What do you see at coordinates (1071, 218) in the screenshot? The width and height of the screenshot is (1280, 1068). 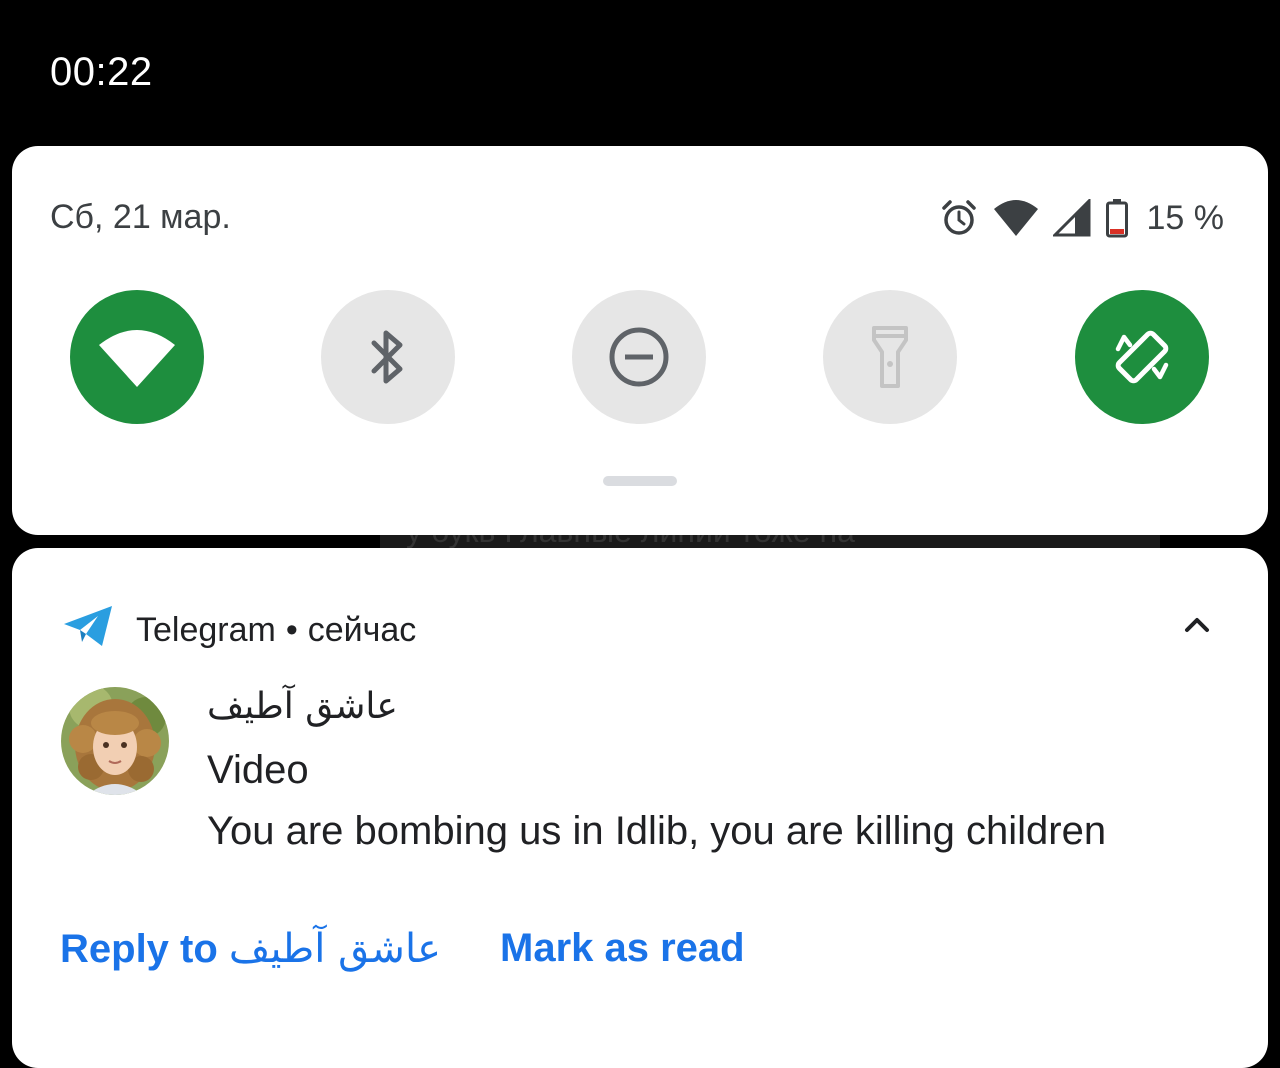 I see `cellular-signal-icon` at bounding box center [1071, 218].